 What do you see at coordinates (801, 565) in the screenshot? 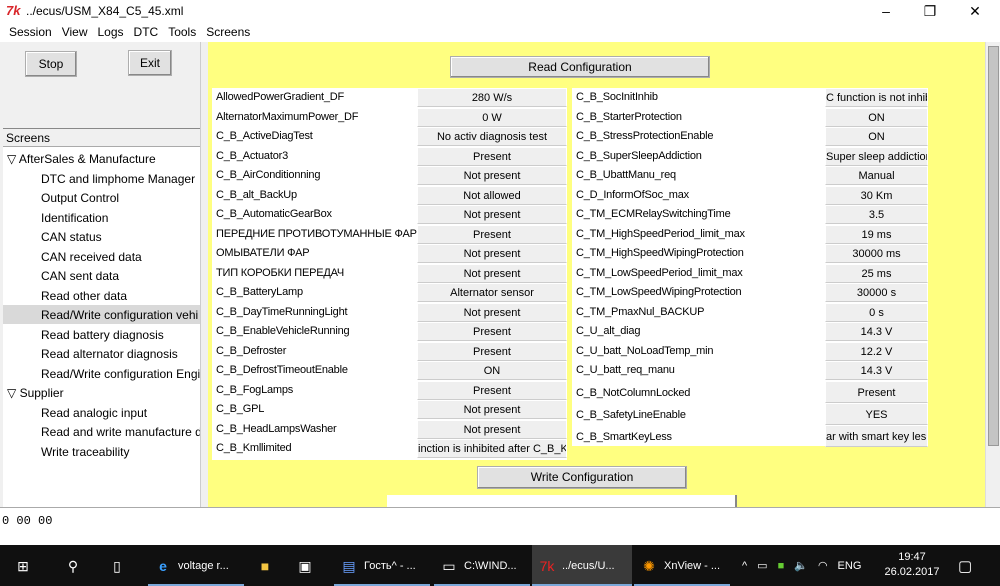
I see `volume-icon: 🔈` at bounding box center [801, 565].